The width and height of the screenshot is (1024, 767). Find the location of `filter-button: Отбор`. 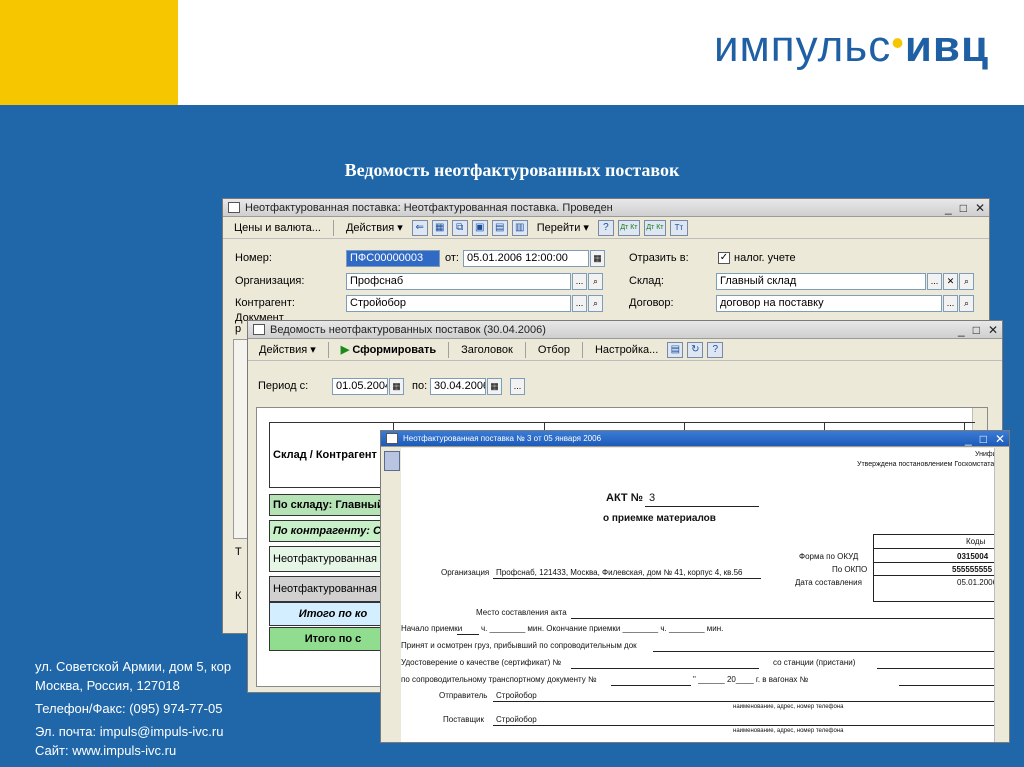

filter-button: Отбор is located at coordinates (554, 350).